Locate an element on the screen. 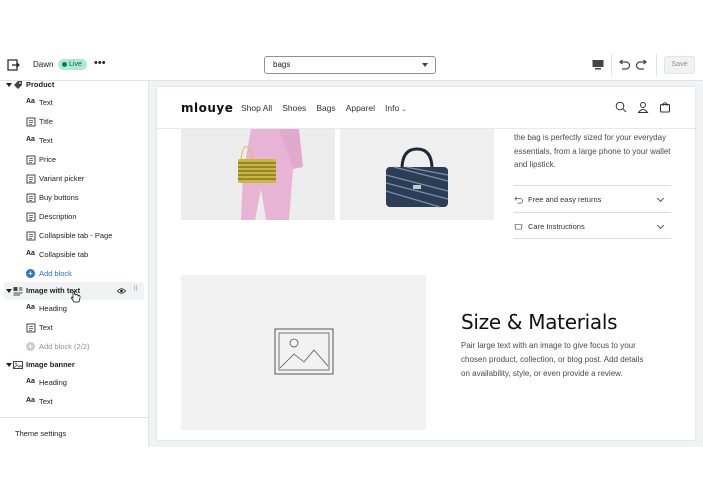 The width and height of the screenshot is (703, 500). product-photo-bag is located at coordinates (417, 174).